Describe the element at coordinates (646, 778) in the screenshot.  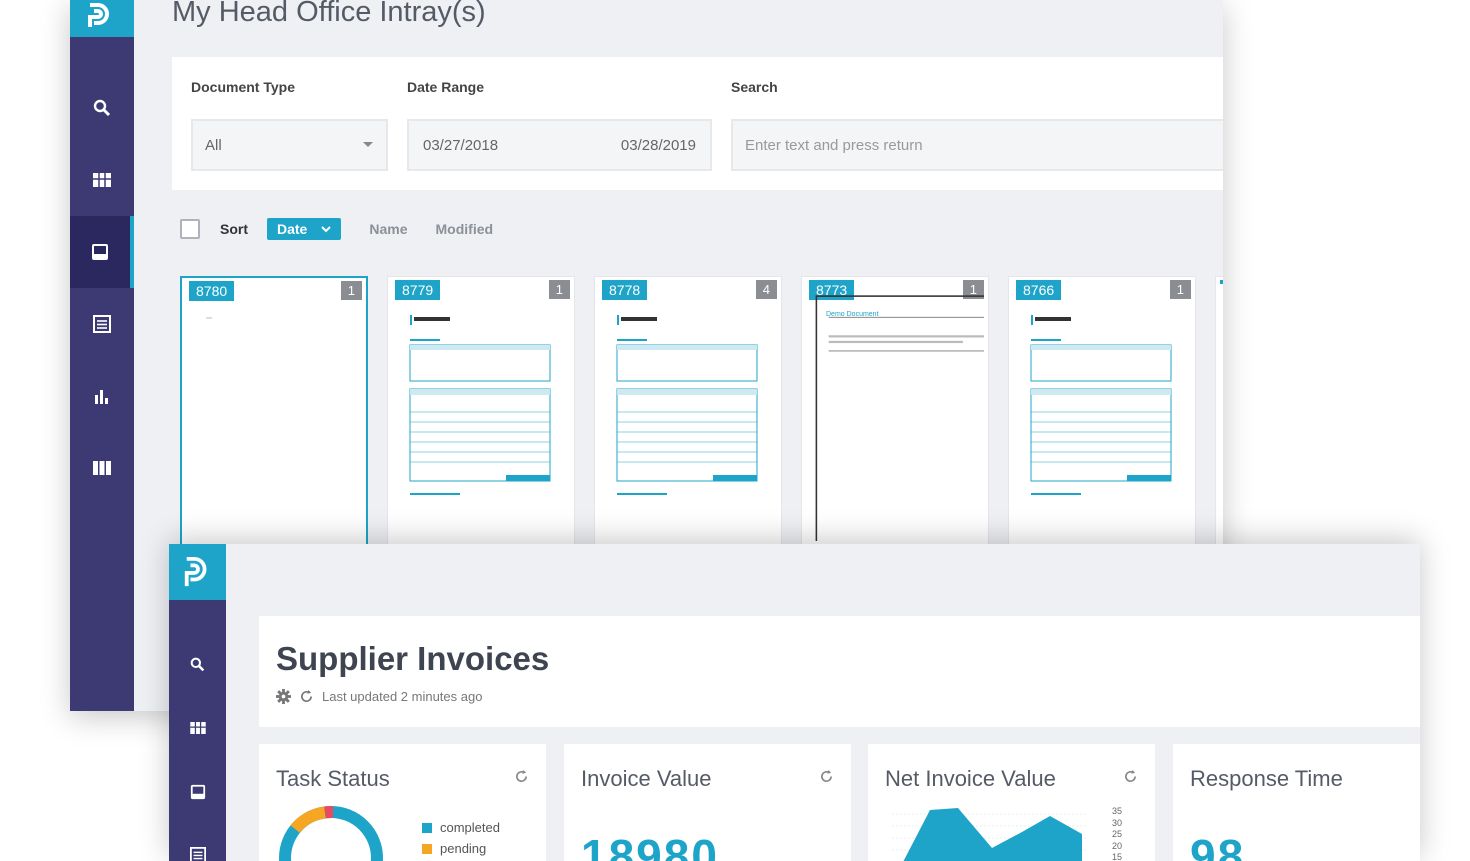
I see `widget-title: Invoice Value` at that location.